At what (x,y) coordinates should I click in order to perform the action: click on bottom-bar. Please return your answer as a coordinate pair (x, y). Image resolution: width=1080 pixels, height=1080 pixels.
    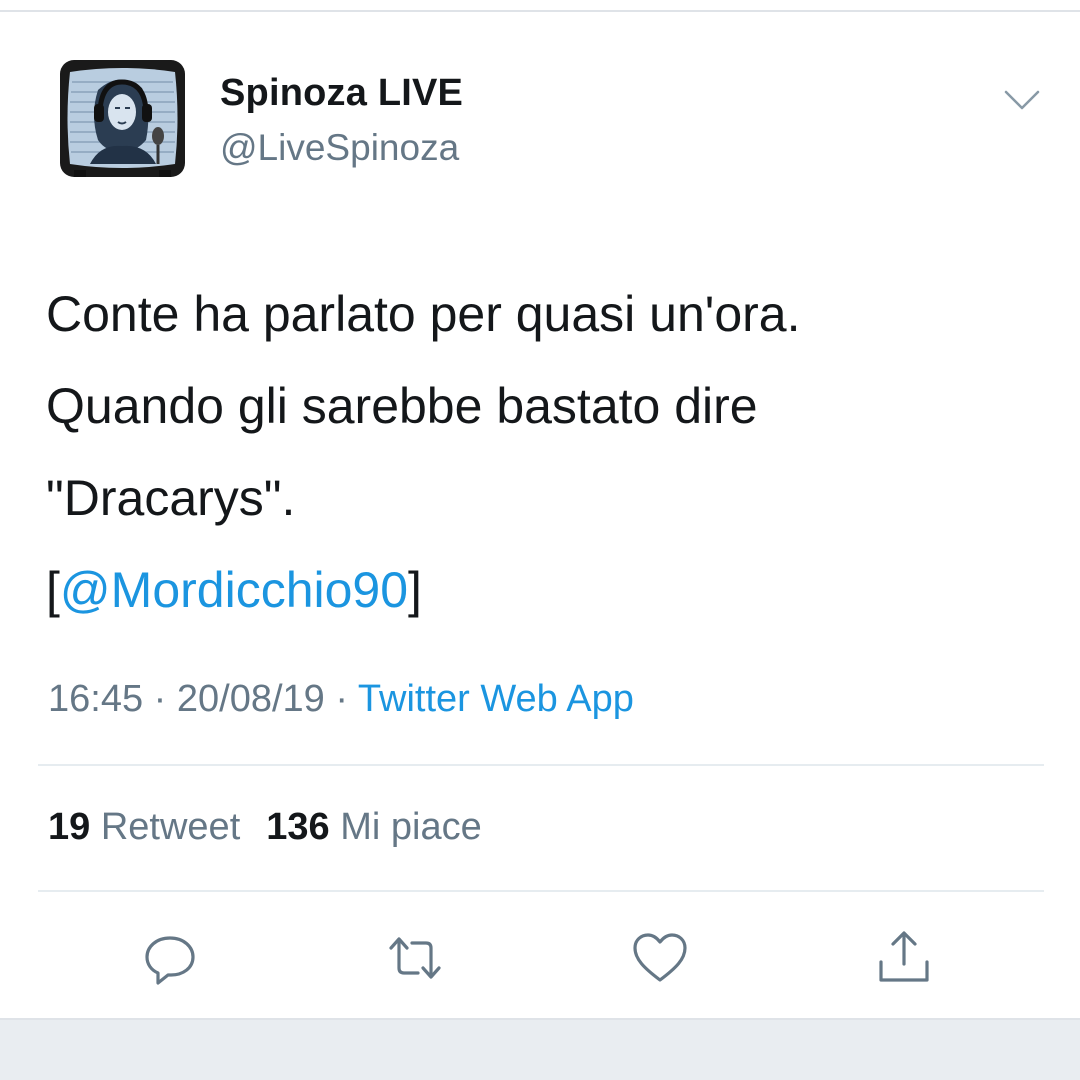
    Looking at the image, I should click on (540, 1049).